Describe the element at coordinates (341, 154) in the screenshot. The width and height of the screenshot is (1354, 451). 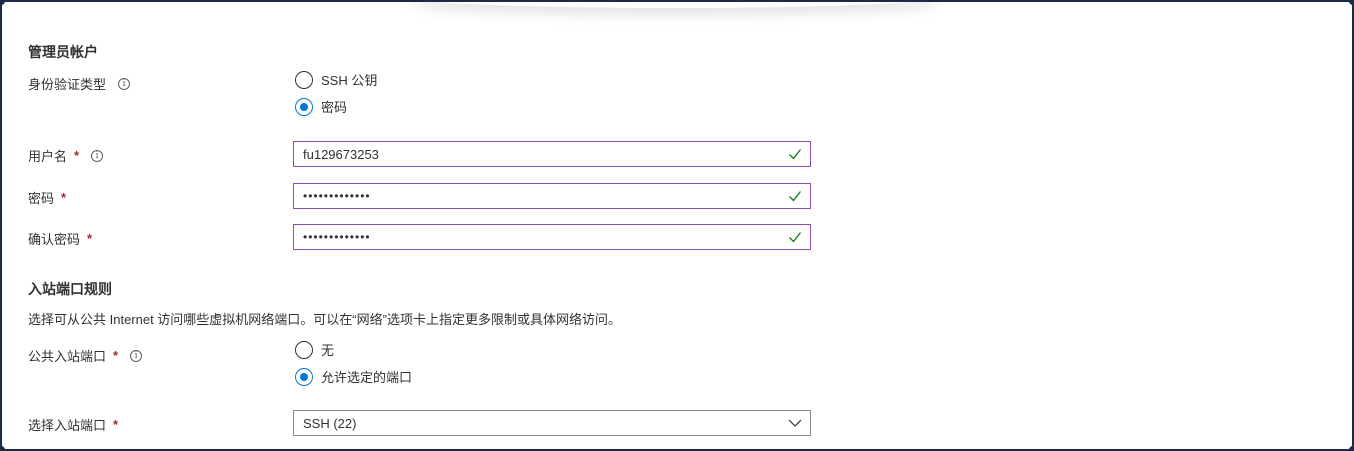
I see `username-value: fu129673253` at that location.